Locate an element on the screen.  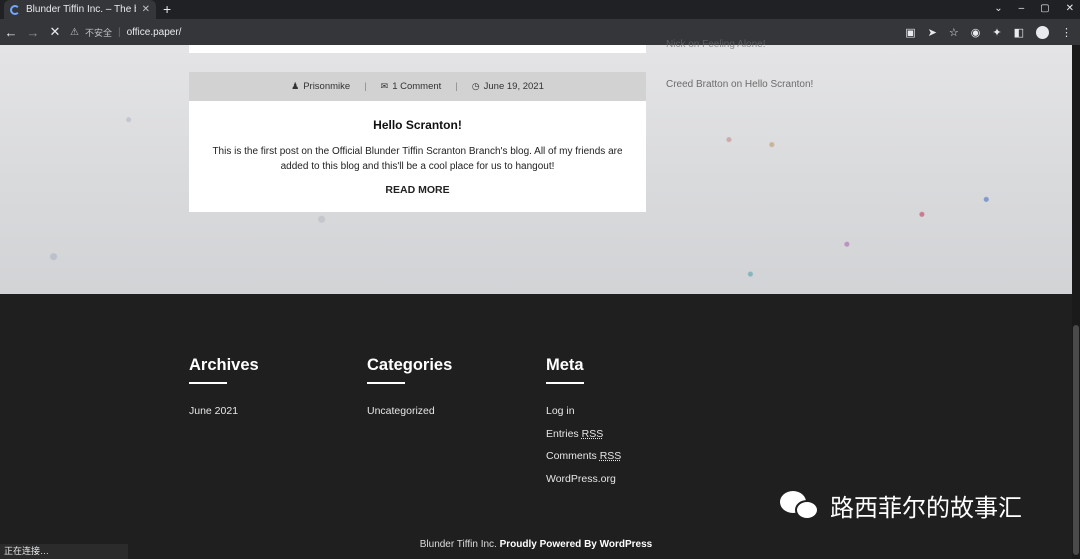
comments-rss-link: Comments RSS is located at coordinates (583, 456).